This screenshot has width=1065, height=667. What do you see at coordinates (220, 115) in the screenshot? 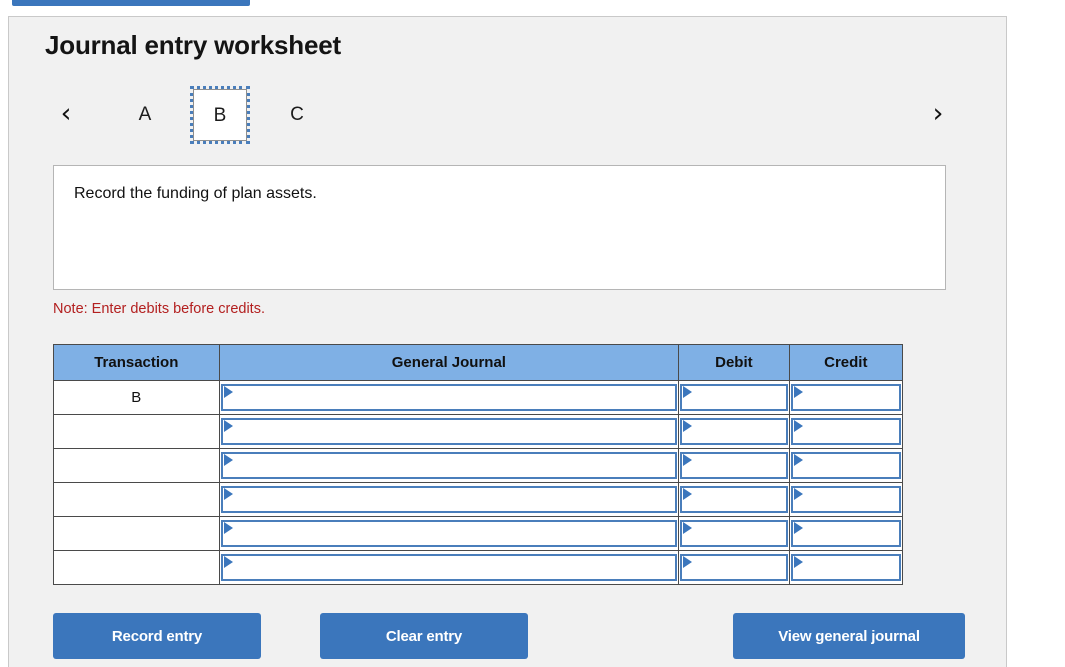
I see `tab-b: B` at bounding box center [220, 115].